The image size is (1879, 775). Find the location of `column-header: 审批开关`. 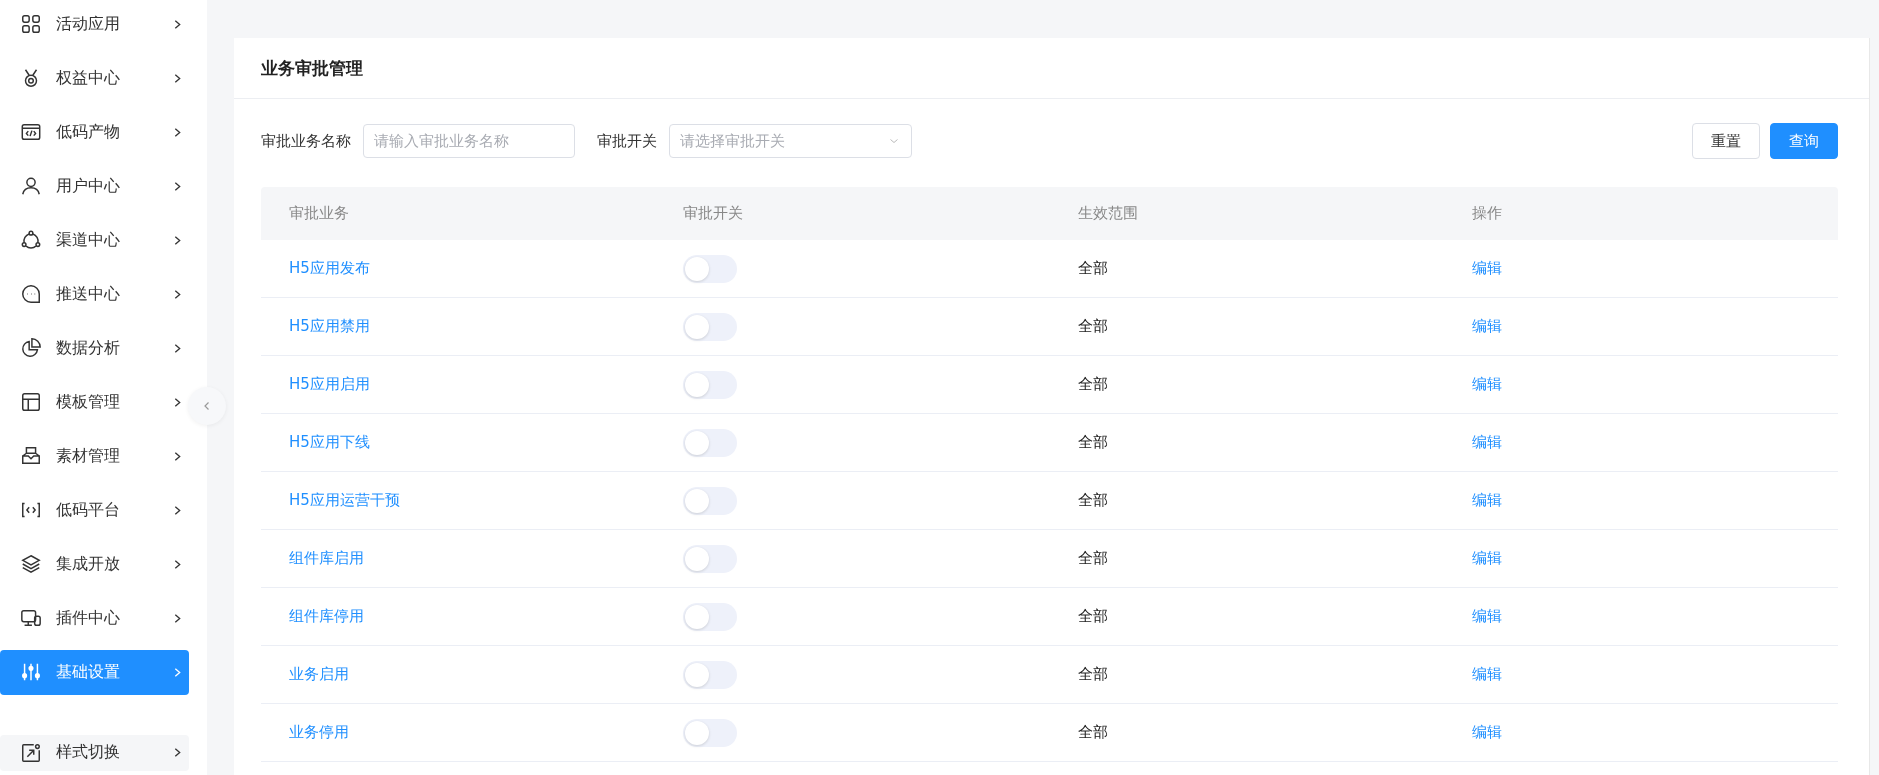

column-header: 审批开关 is located at coordinates (713, 213).